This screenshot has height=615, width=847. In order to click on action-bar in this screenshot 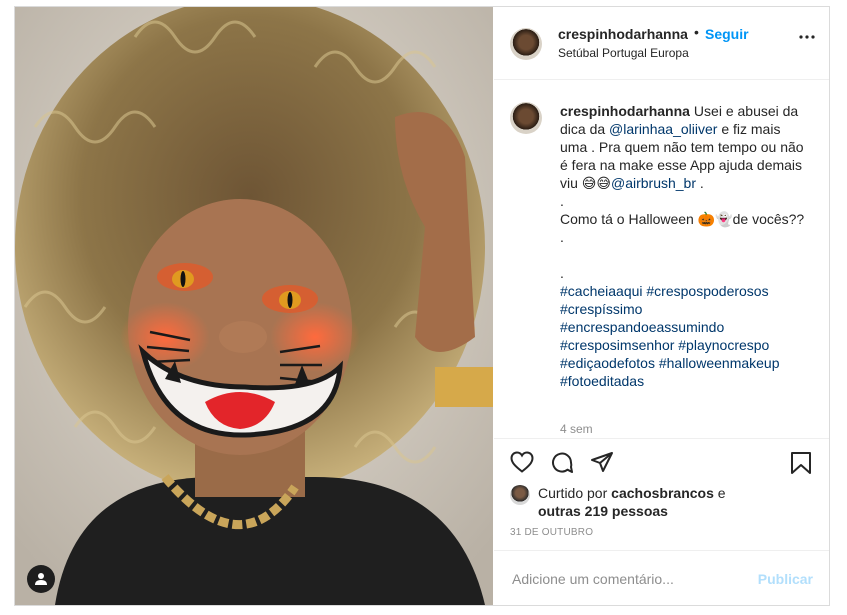, I will do `click(661, 463)`.